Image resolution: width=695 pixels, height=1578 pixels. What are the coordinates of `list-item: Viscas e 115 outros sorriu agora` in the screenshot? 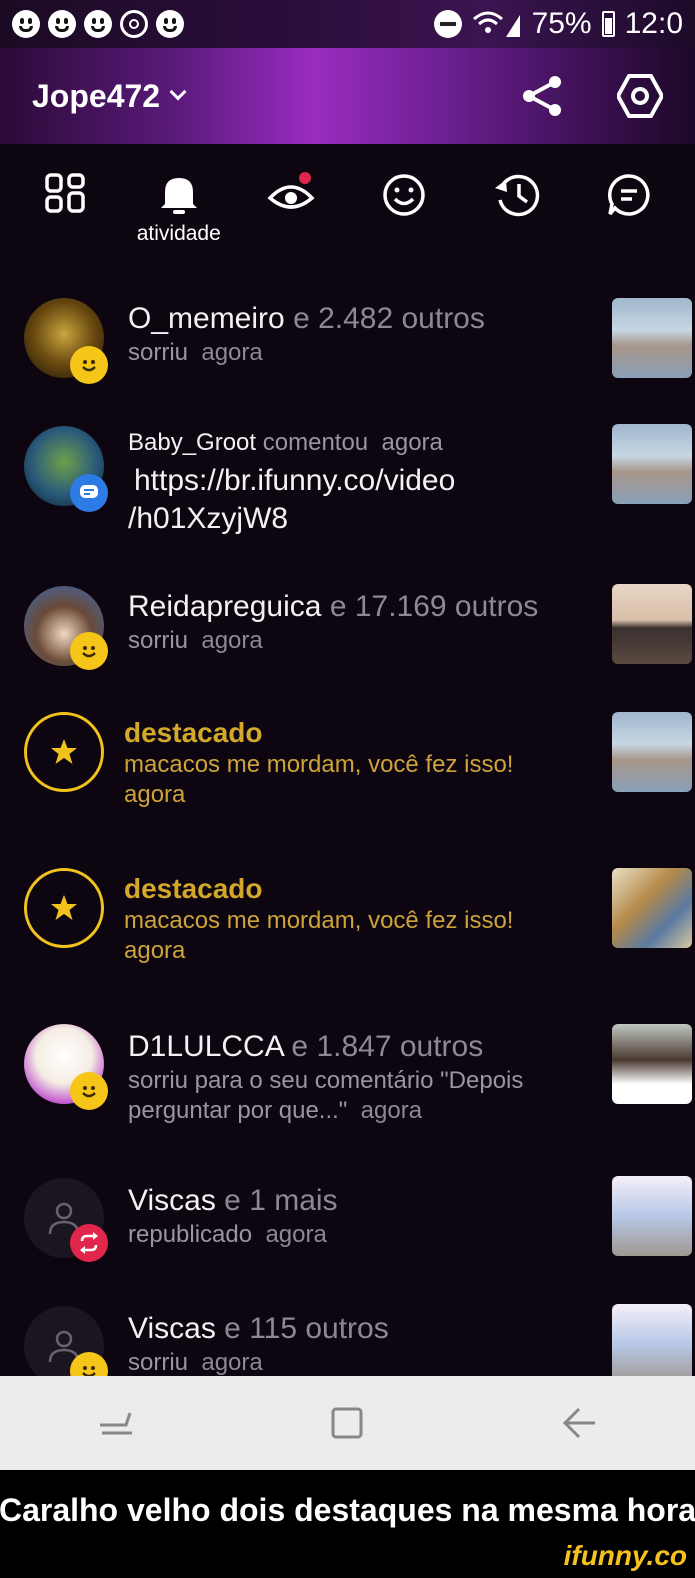 It's located at (347, 1340).